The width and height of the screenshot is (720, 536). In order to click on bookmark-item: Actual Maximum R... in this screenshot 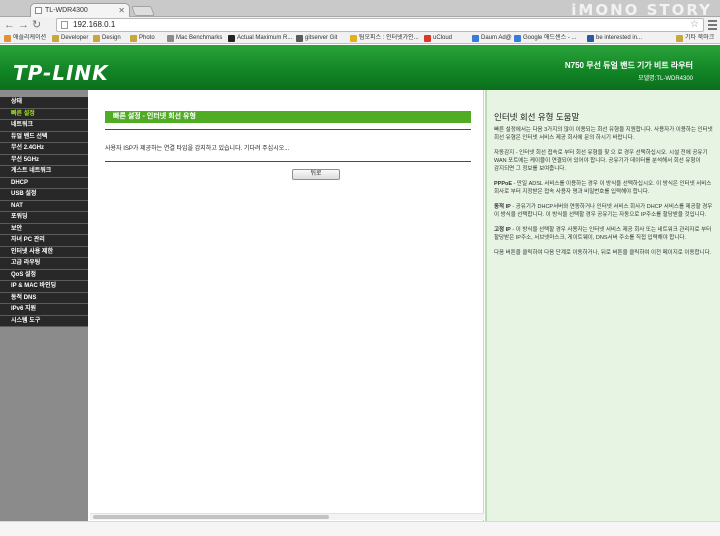, I will do `click(261, 38)`.